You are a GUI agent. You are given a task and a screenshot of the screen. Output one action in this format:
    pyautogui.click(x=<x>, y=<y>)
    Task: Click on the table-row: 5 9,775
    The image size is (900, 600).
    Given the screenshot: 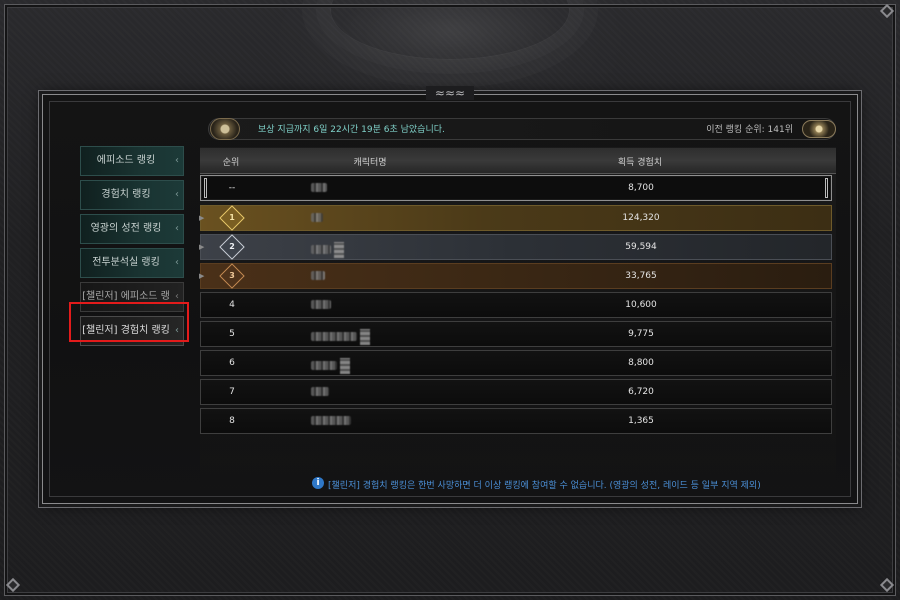 What is the action you would take?
    pyautogui.click(x=516, y=334)
    